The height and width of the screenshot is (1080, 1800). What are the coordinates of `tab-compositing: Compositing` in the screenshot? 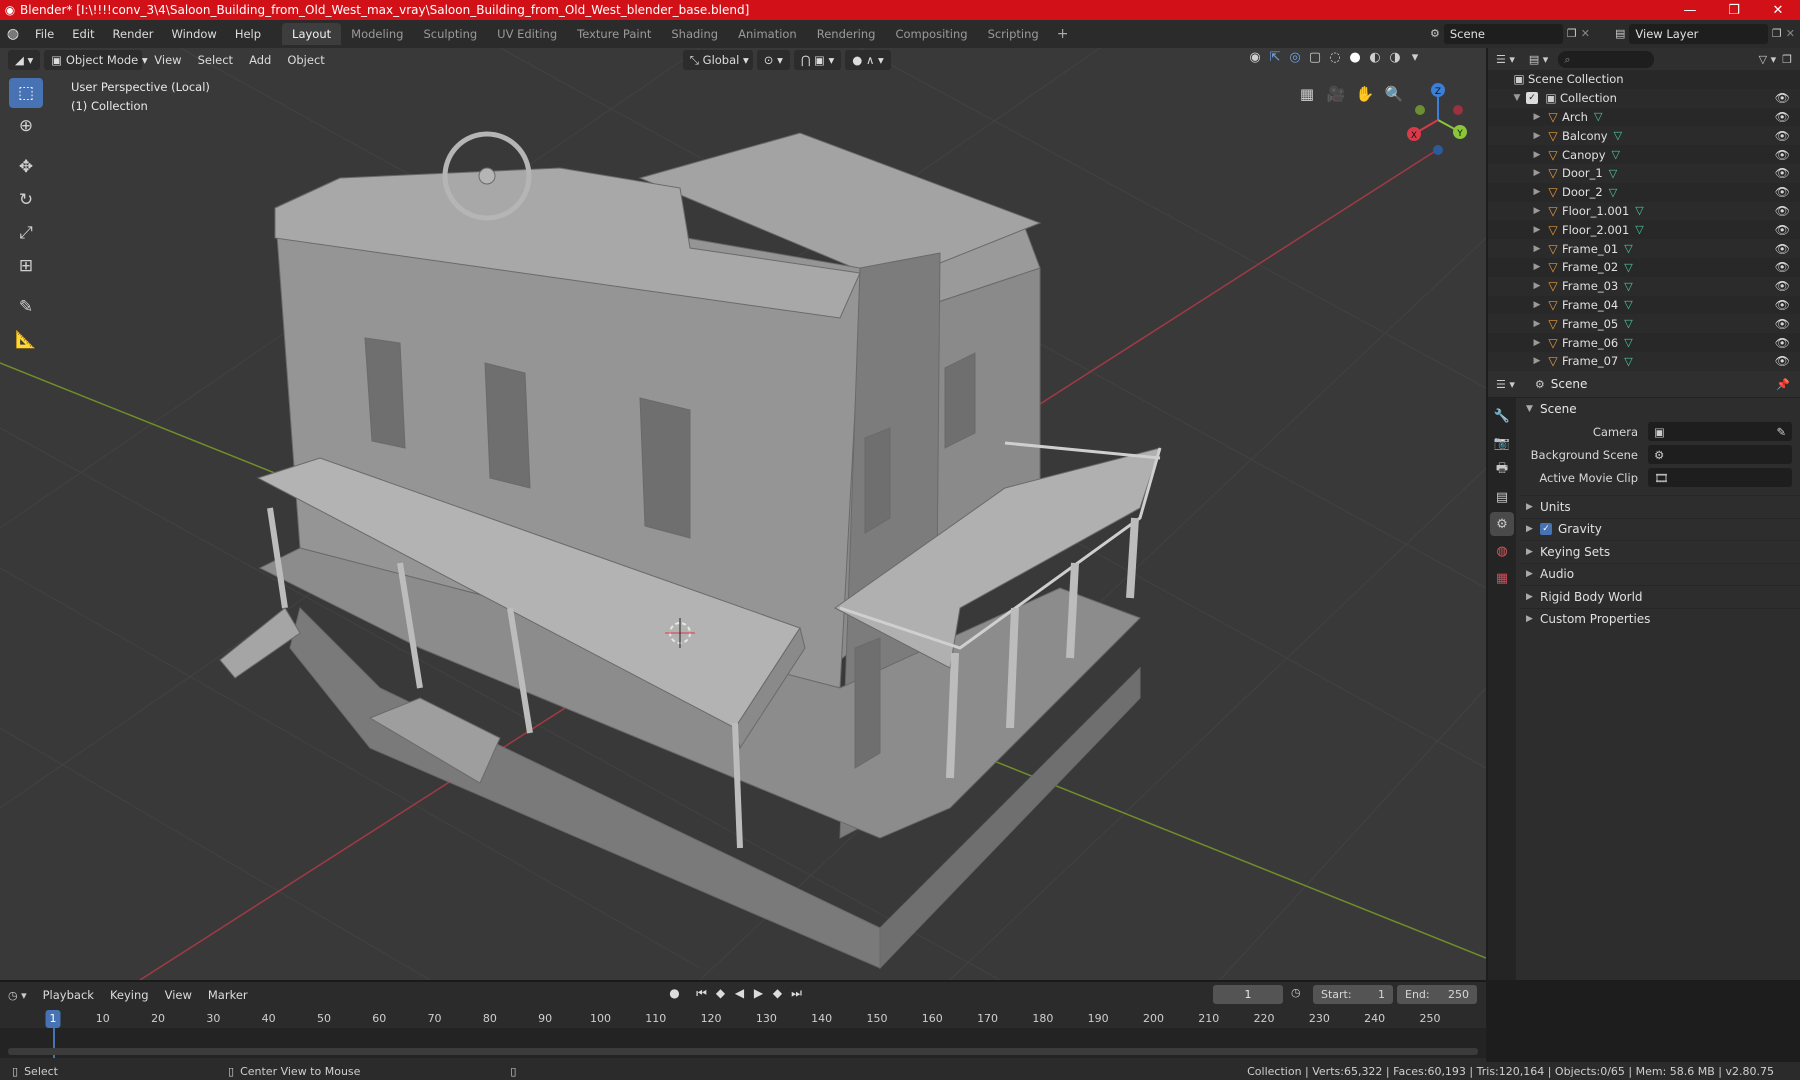 It's located at (931, 34).